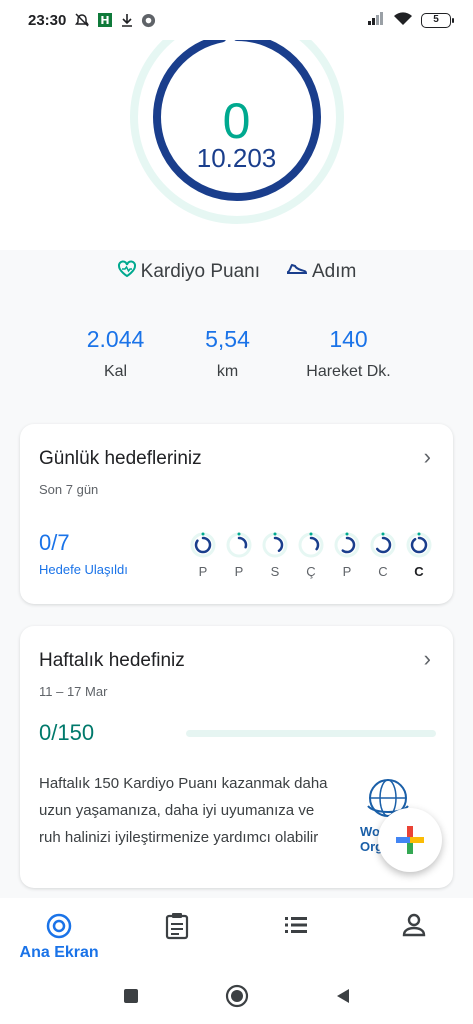  I want to click on home-button, so click(237, 996).